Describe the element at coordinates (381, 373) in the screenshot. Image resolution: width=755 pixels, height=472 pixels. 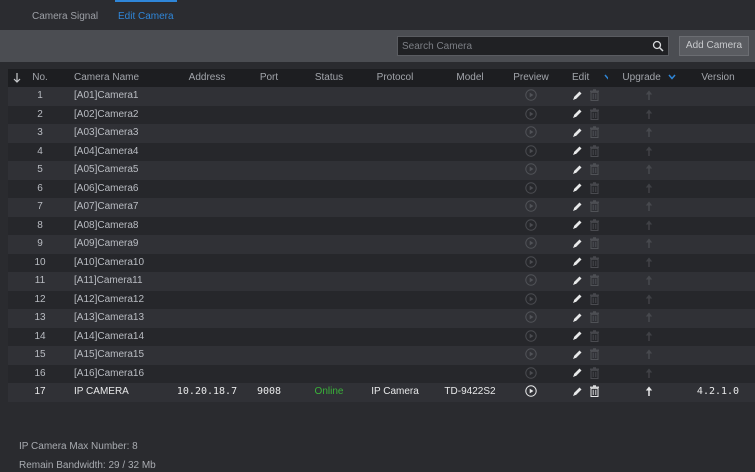
I see `table-row: 16 [A16]Camera16` at that location.